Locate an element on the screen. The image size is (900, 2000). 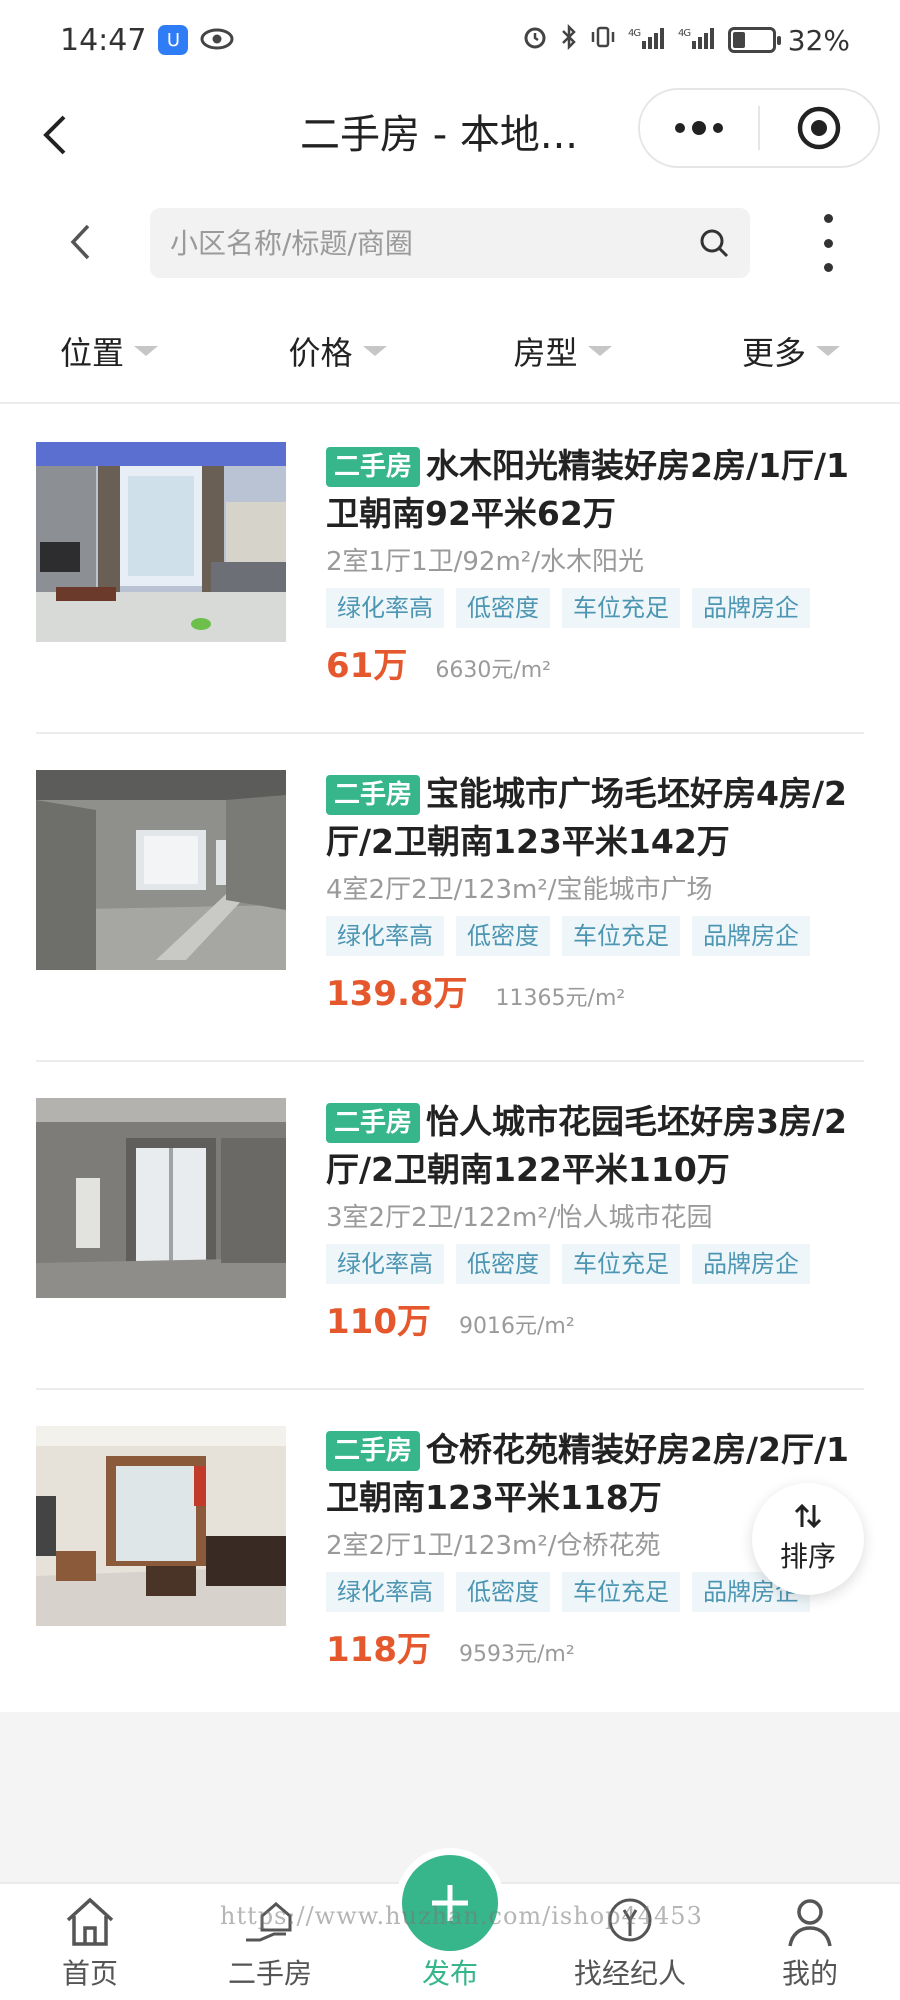
search-back-button is located at coordinates (80, 242).